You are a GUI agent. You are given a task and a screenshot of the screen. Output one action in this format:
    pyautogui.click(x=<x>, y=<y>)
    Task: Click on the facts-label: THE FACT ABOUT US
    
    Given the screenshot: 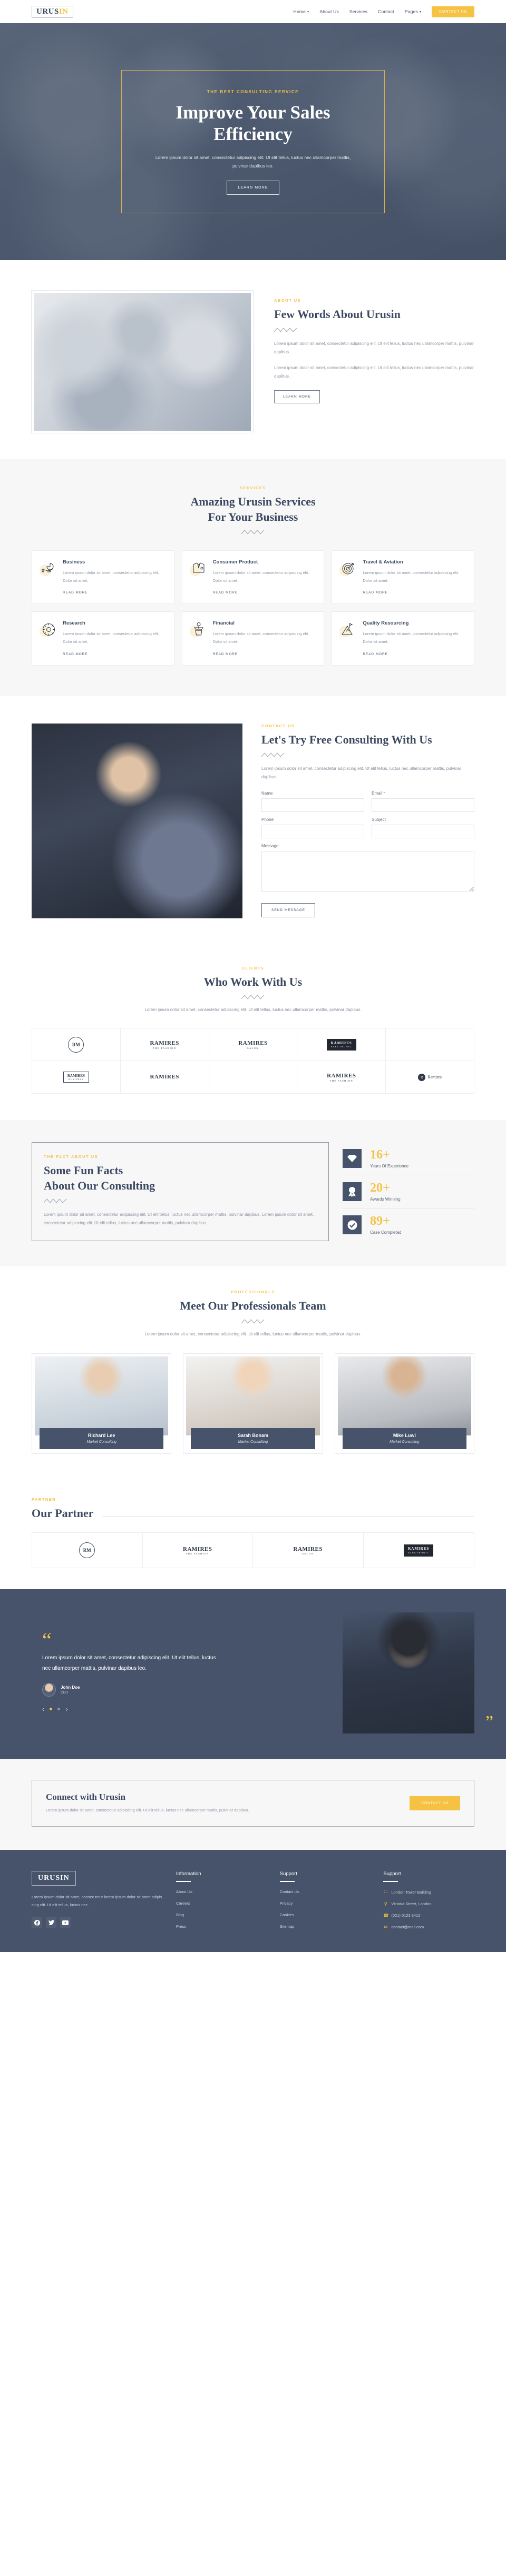 What is the action you would take?
    pyautogui.click(x=71, y=1157)
    